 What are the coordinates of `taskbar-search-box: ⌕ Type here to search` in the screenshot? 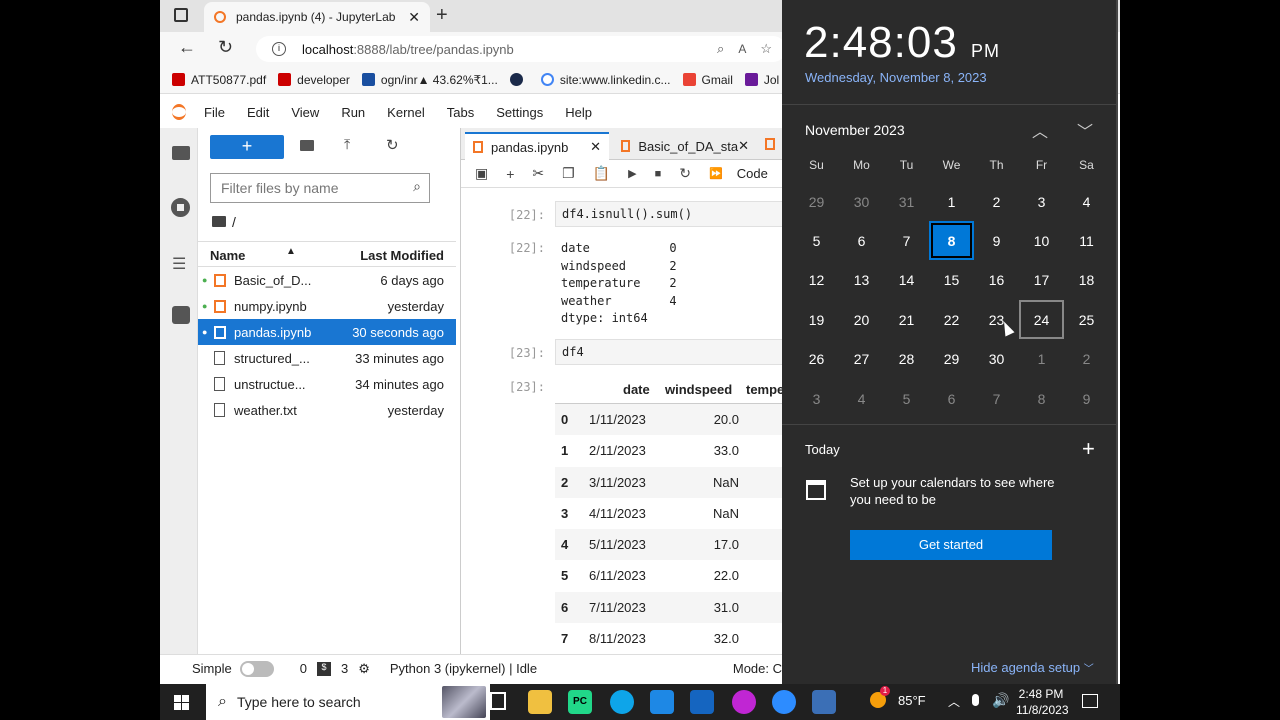 It's located at (348, 702).